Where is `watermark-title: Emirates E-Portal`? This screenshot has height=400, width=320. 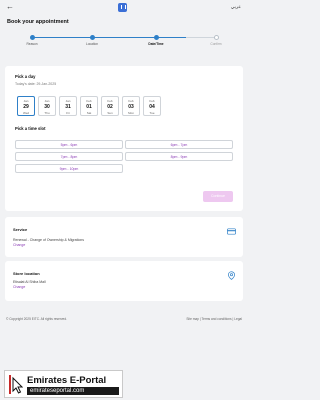
watermark-title: Emirates E-Portal is located at coordinates (67, 380).